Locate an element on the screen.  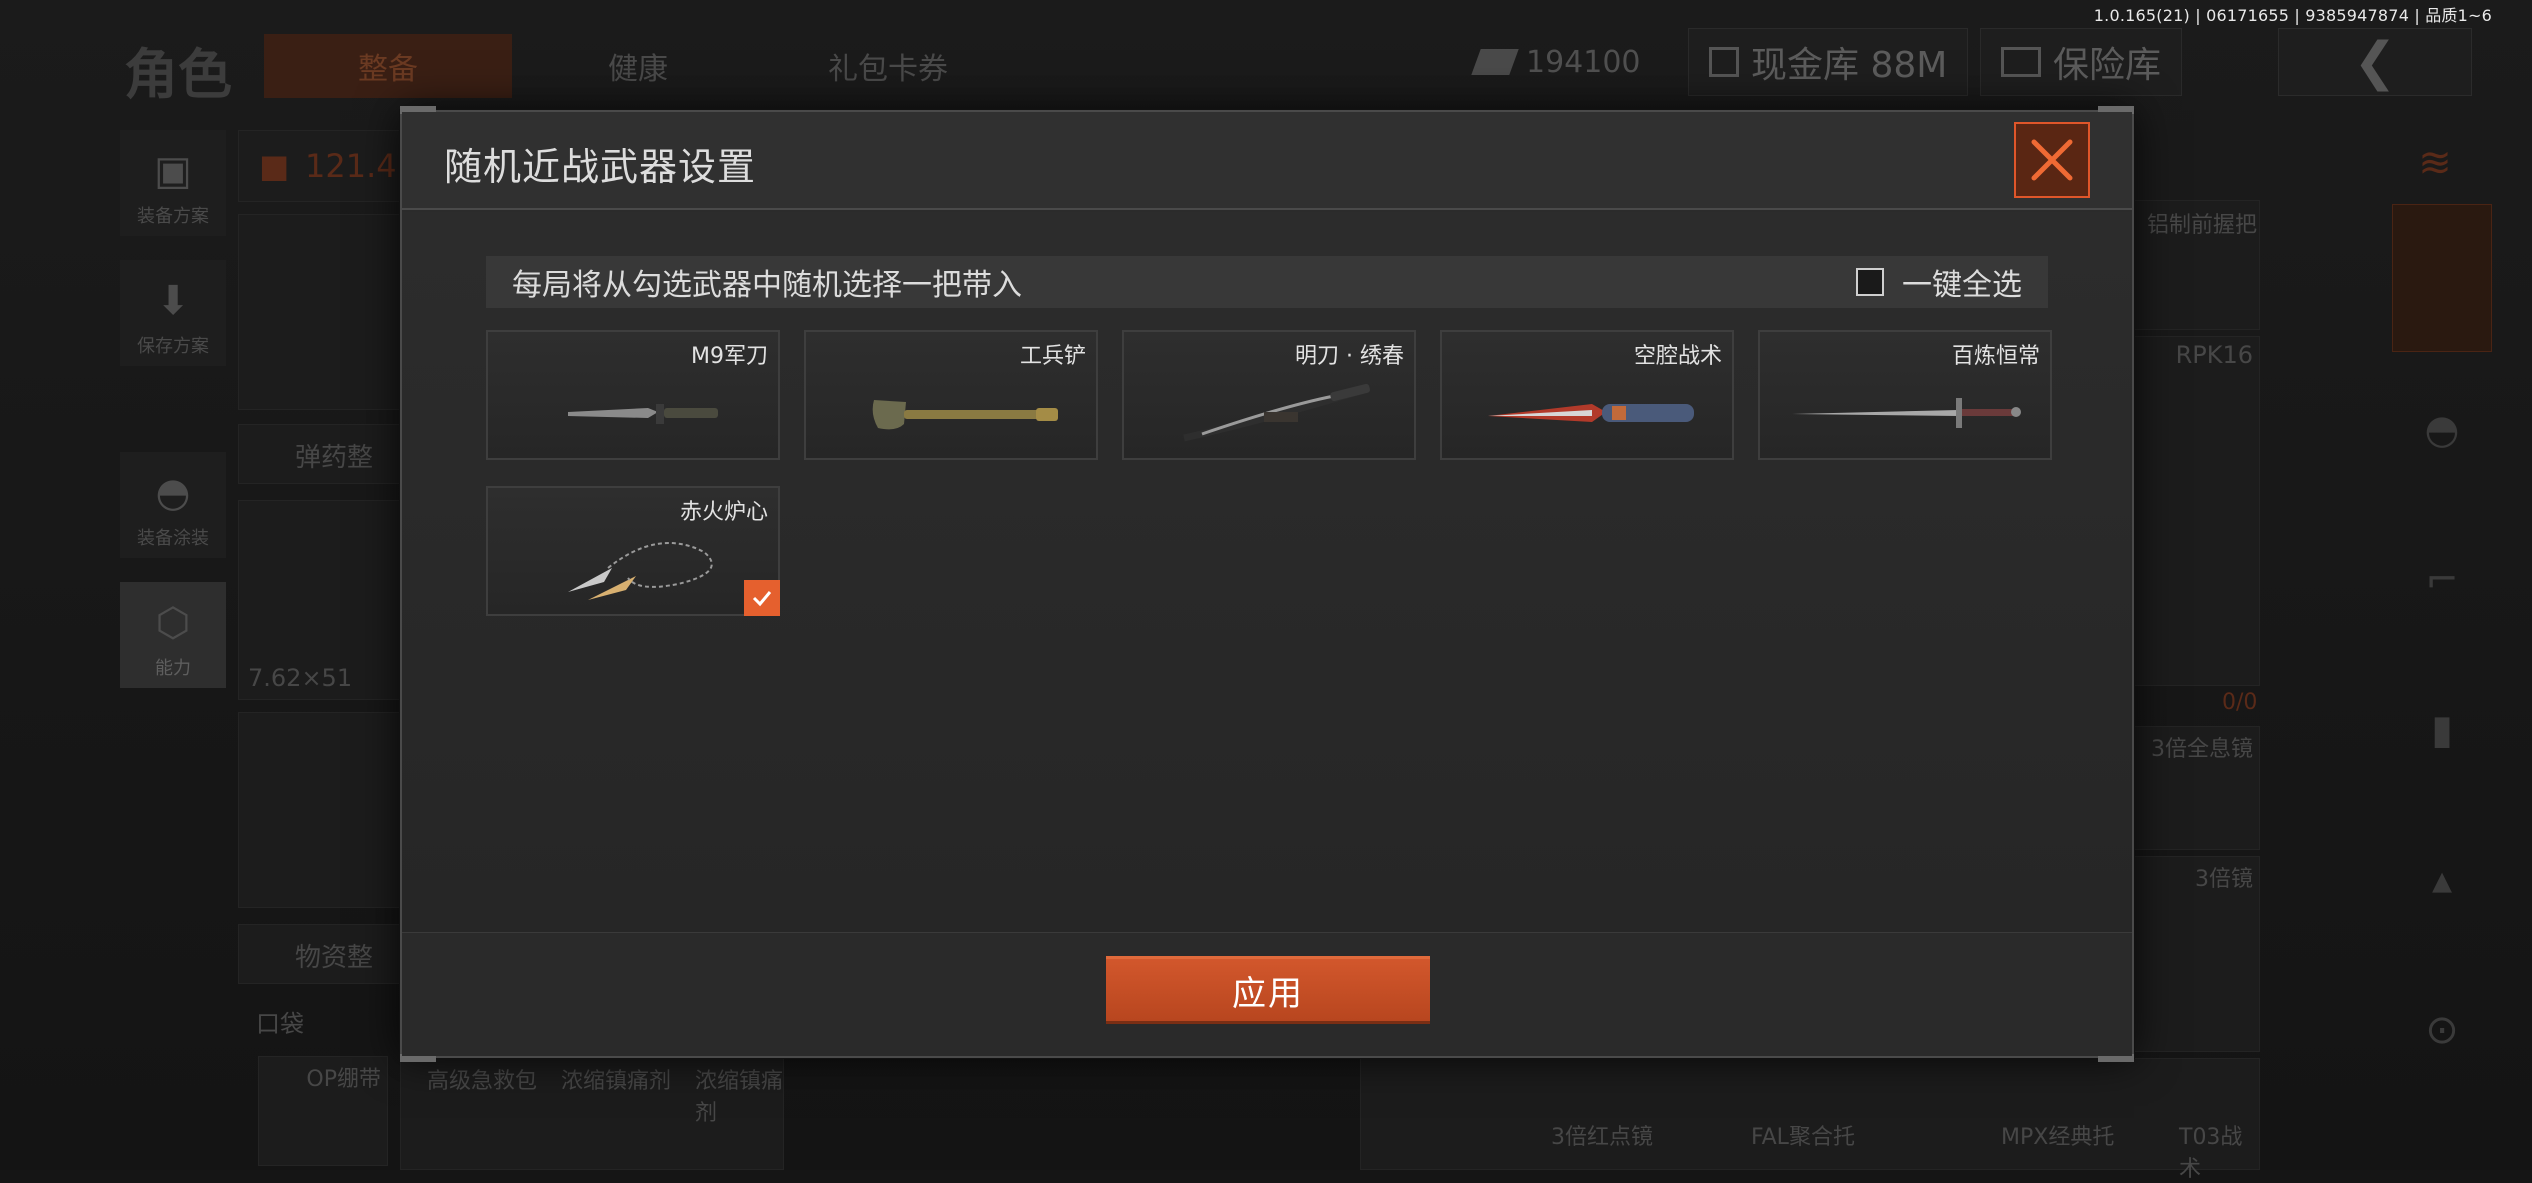
ammo-section-header: 弹药整 is located at coordinates (323, 454).